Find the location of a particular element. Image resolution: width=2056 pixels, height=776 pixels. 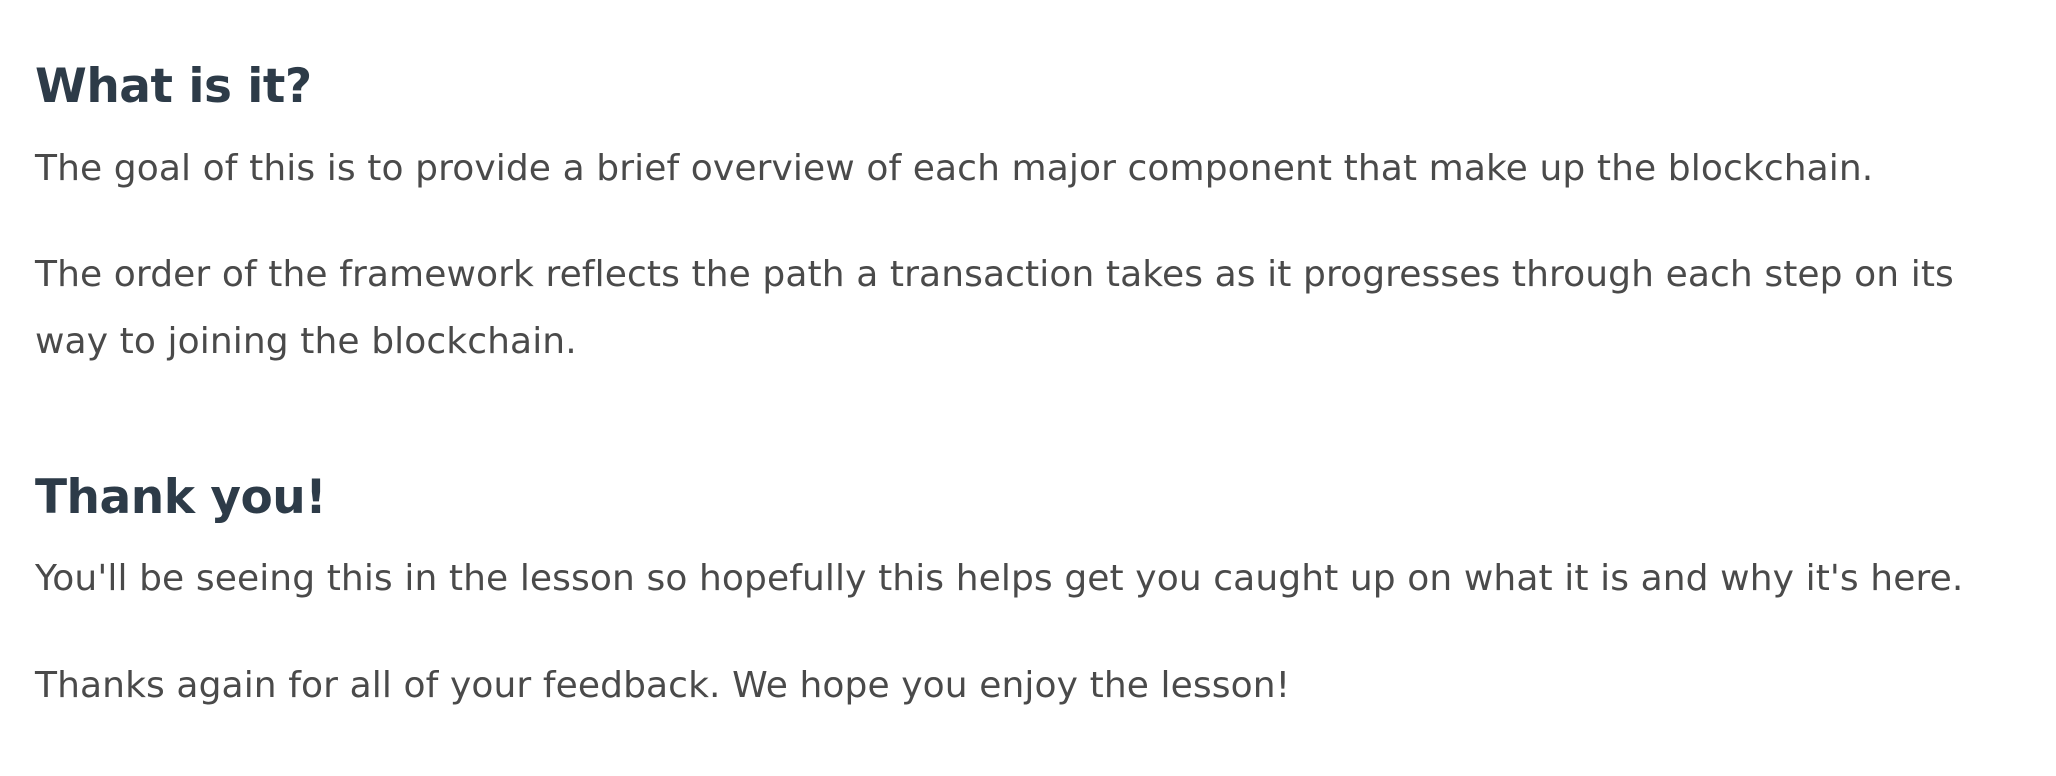

section-heading-thank-you: Thank you! is located at coordinates (181, 497).